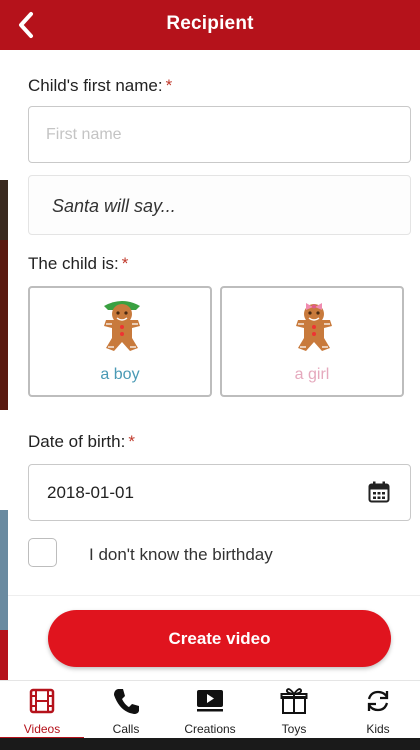 This screenshot has width=420, height=750. I want to click on film-icon, so click(42, 701).